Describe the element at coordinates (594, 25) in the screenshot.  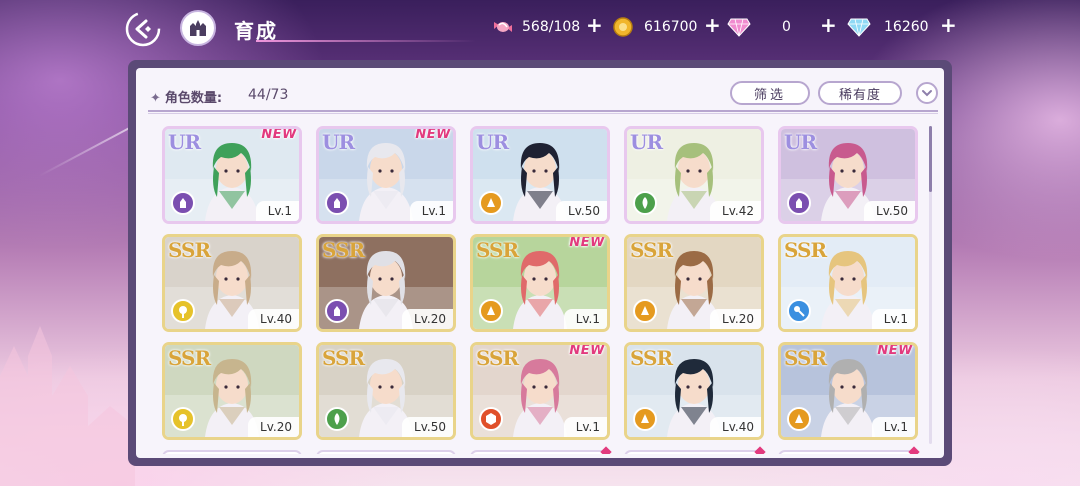
I see `add-candy-button: +` at that location.